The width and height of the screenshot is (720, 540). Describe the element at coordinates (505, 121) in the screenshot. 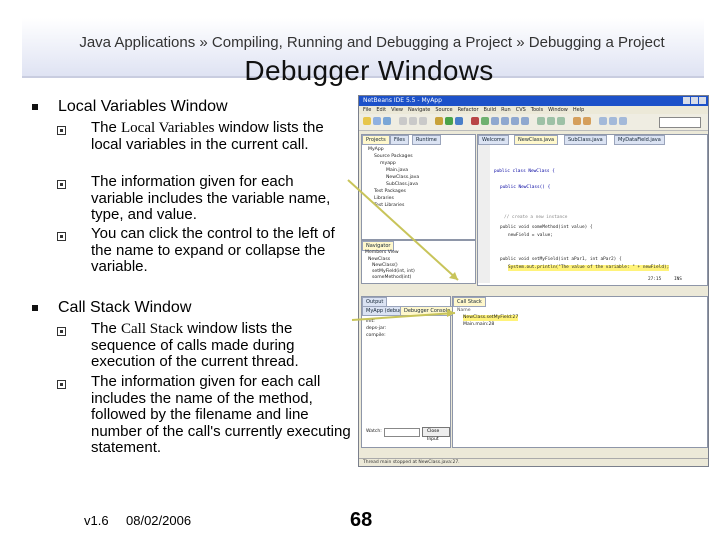

I see `step-into-icon` at that location.